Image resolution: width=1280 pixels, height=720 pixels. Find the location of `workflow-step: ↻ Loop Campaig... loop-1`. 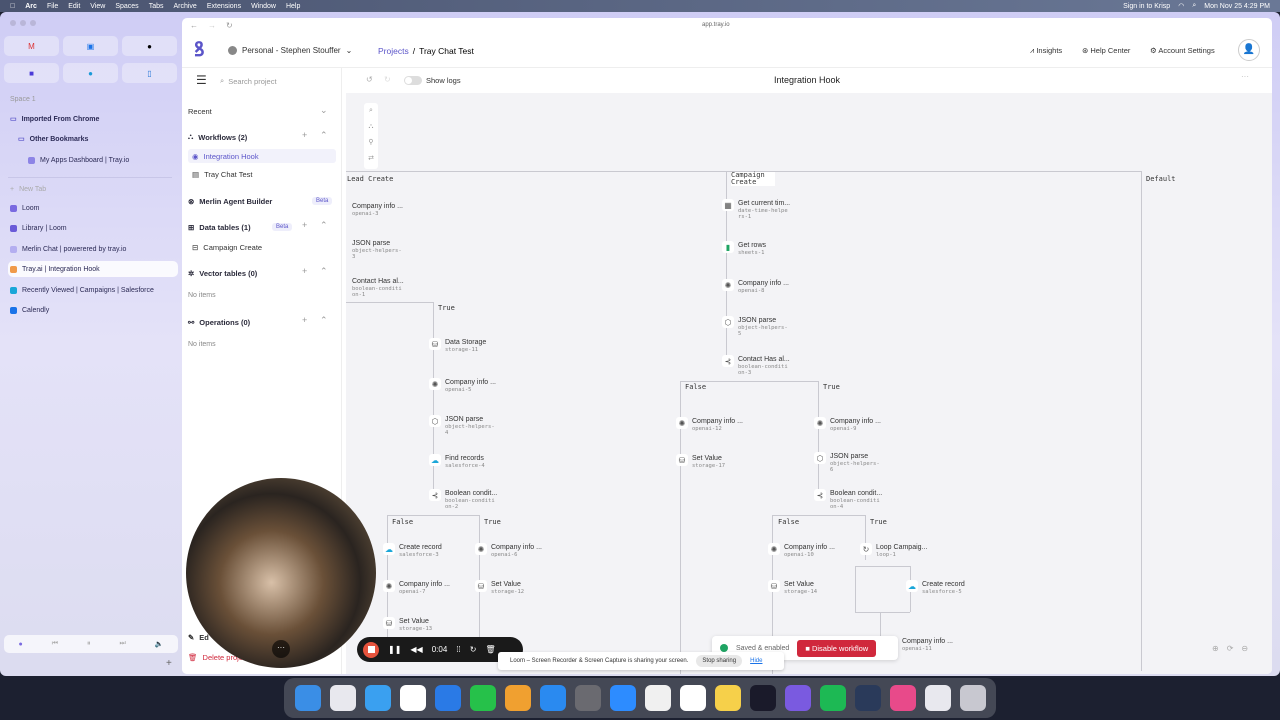

workflow-step: ↻ Loop Campaig... loop-1 is located at coordinates (893, 550).